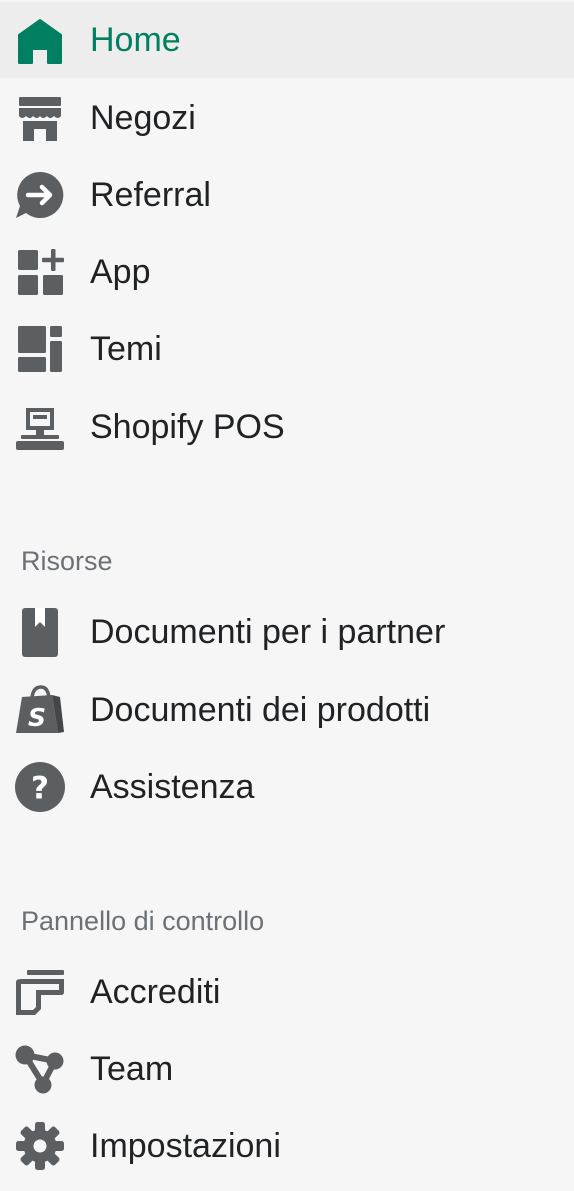 Image resolution: width=574 pixels, height=1191 pixels. What do you see at coordinates (132, 1069) in the screenshot?
I see `nav-item-label: Team` at bounding box center [132, 1069].